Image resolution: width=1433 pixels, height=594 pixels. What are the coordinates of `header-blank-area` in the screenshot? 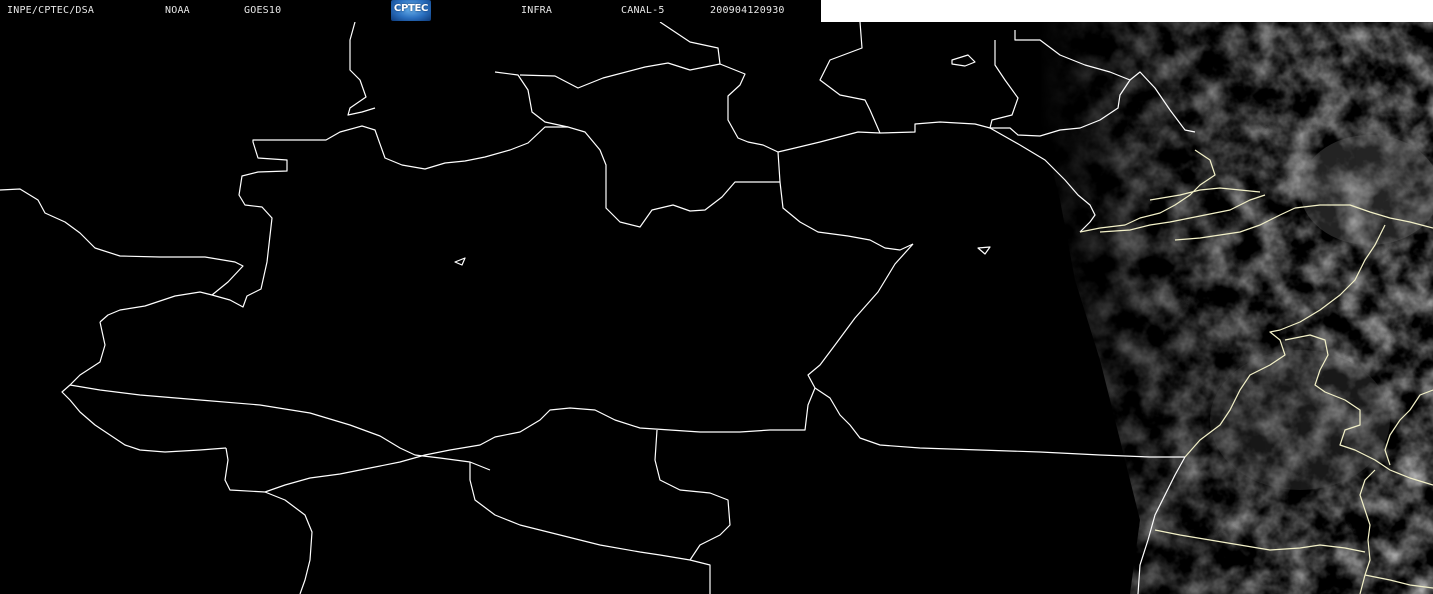 It's located at (1127, 11).